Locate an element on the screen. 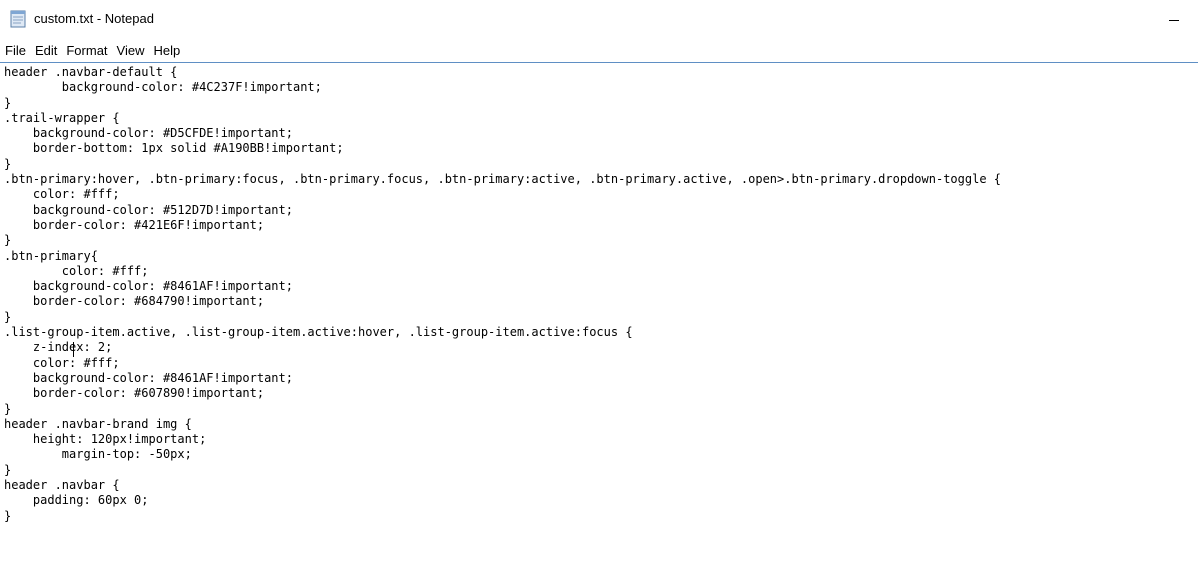  menu-format: Format is located at coordinates (86, 51).